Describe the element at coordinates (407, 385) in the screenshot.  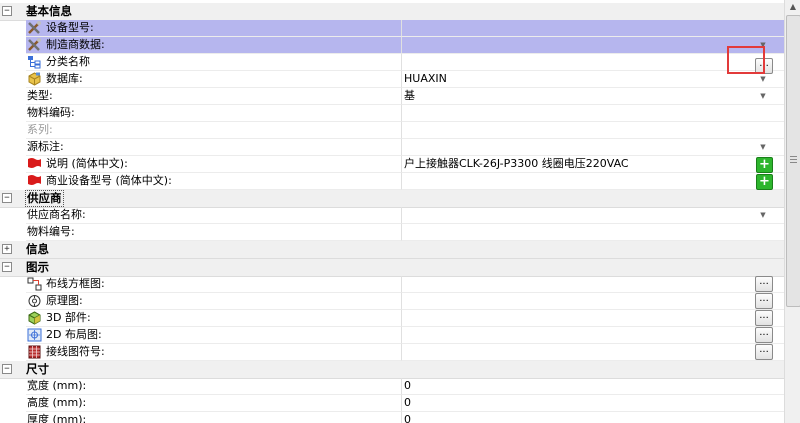
I see `width-value: 0` at that location.